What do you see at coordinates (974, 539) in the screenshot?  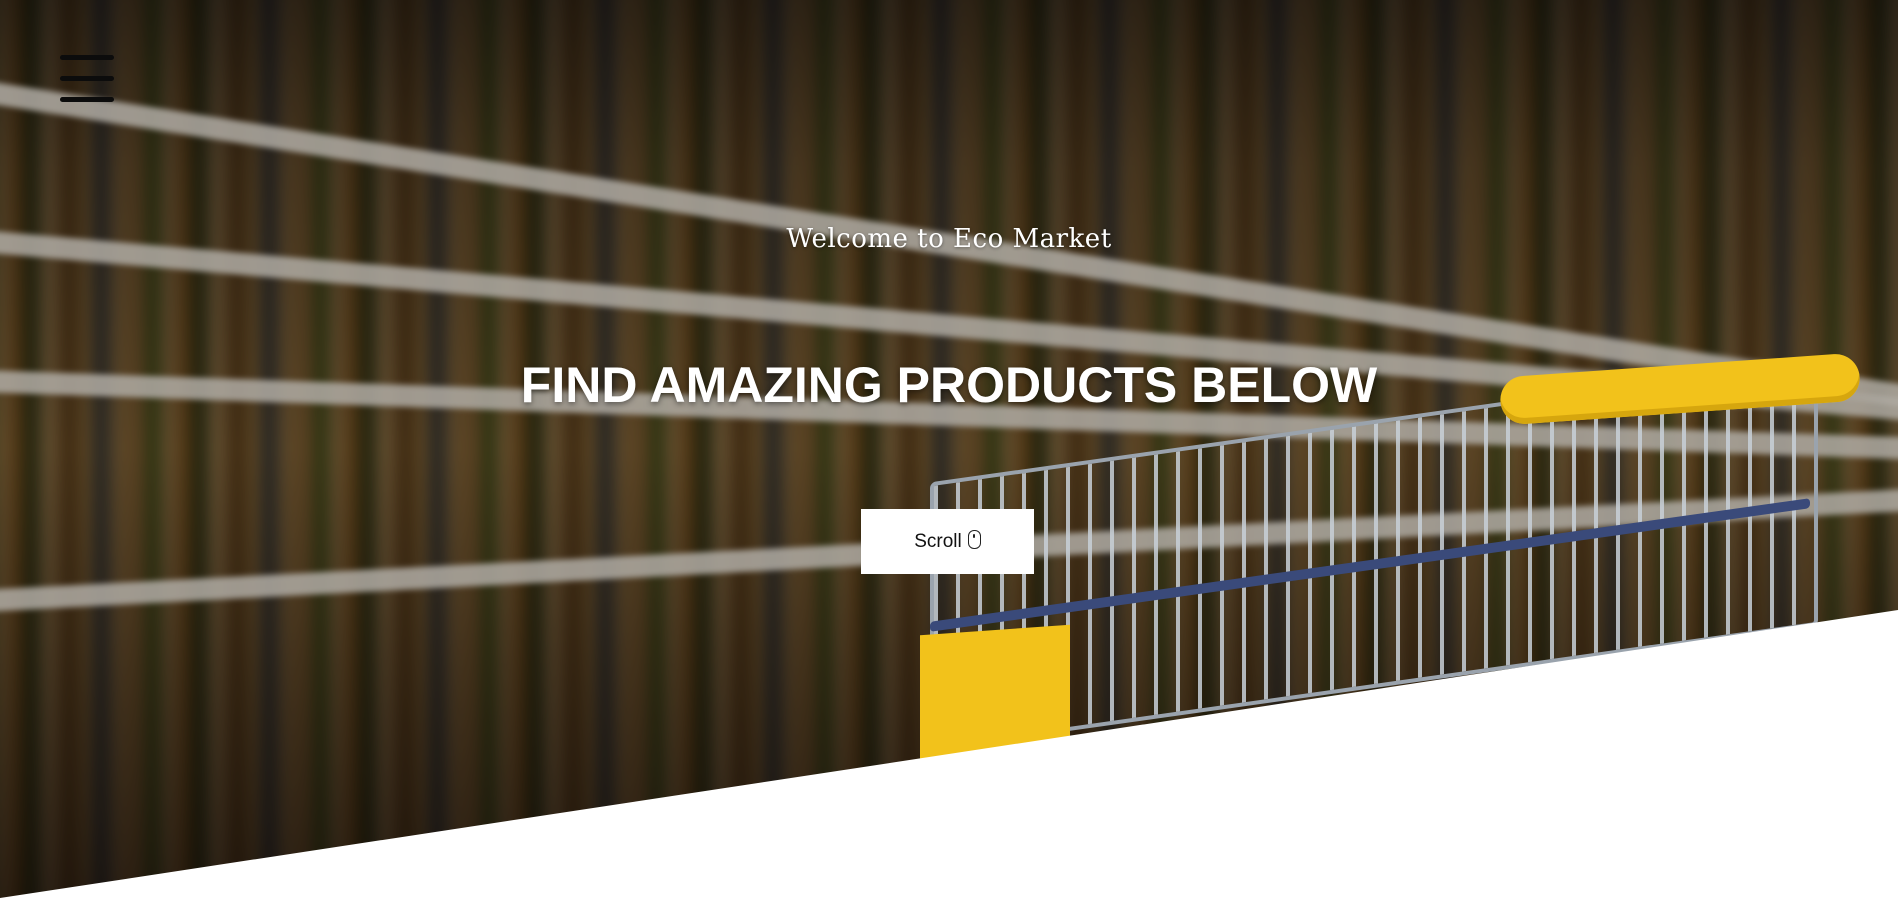 I see `mouse-icon` at bounding box center [974, 539].